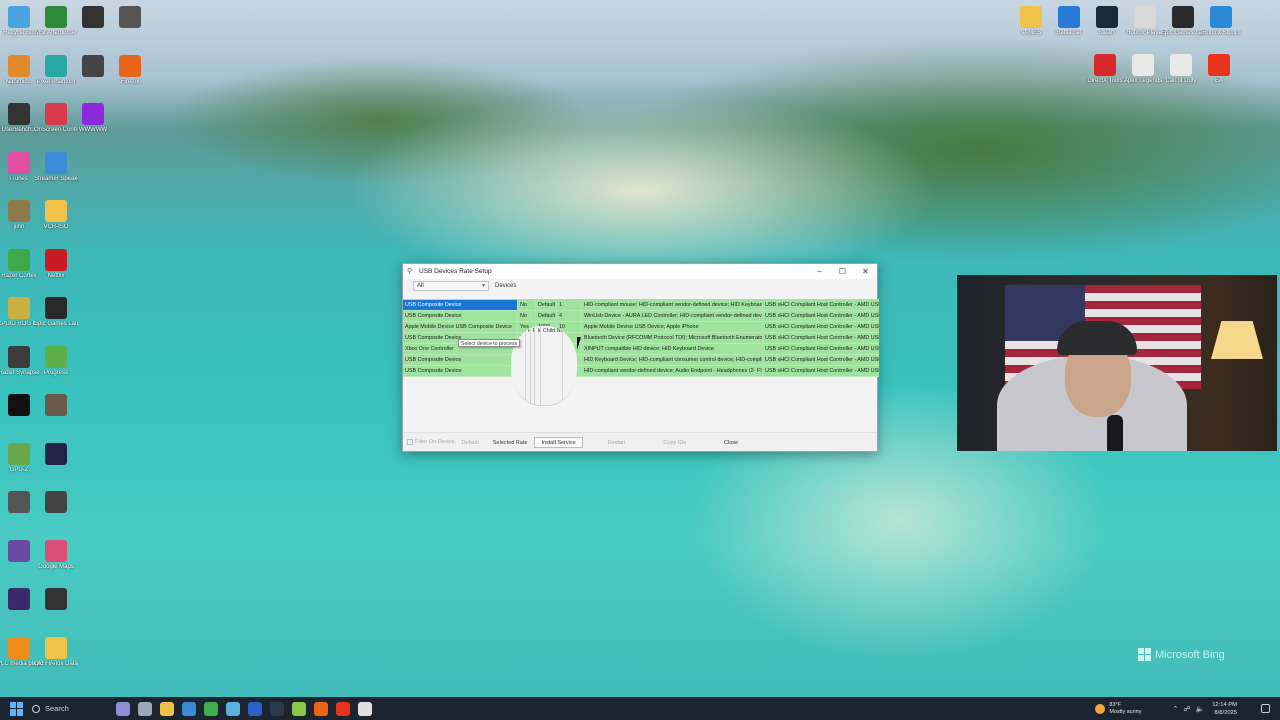 This screenshot has height=720, width=1280. I want to click on notepad-icon, so click(233, 708).